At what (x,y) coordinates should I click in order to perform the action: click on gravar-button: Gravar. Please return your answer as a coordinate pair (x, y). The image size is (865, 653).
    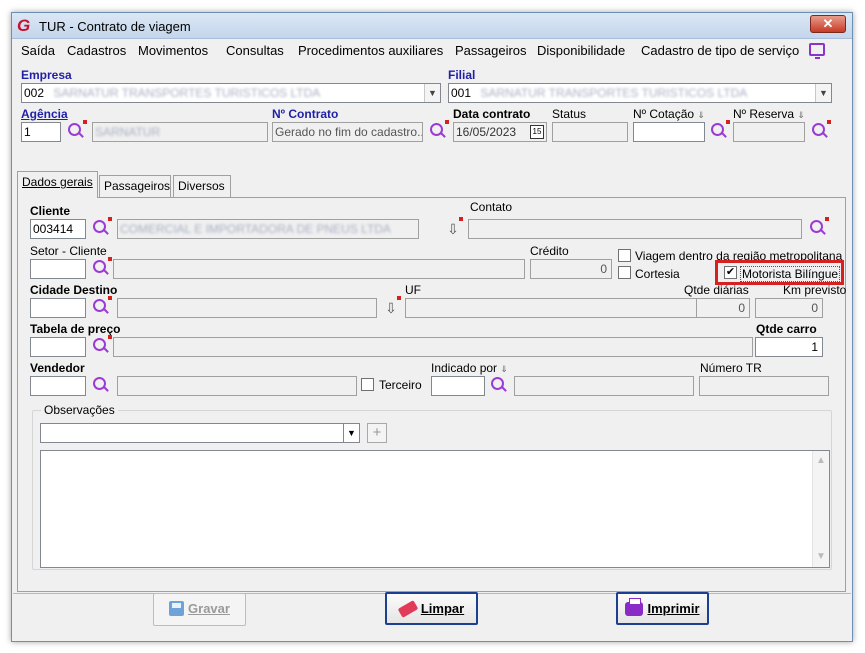
    Looking at the image, I should click on (199, 609).